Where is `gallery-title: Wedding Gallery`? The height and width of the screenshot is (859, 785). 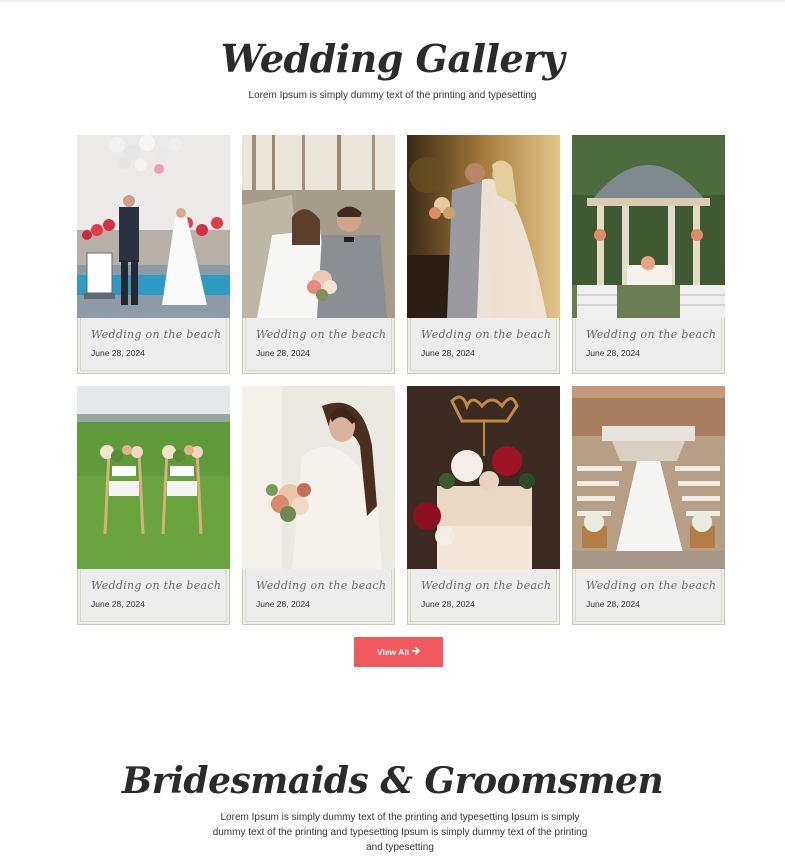
gallery-title: Wedding Gallery is located at coordinates (392, 58).